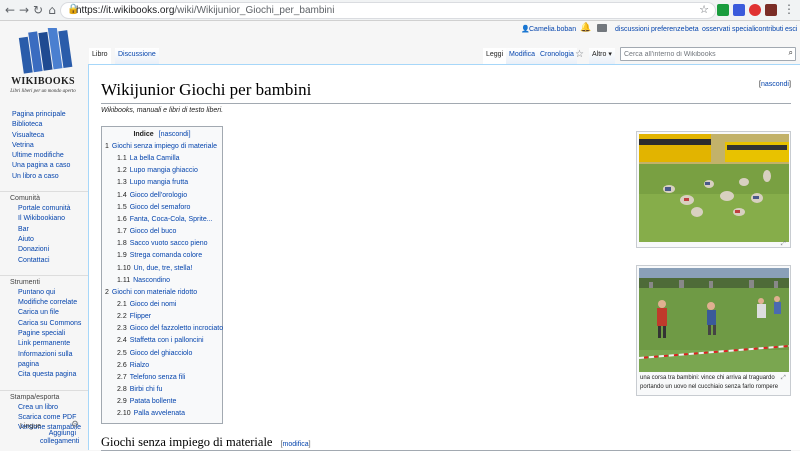  I want to click on toc-entry: 2 Giochi con materiale ridotto, so click(151, 293).